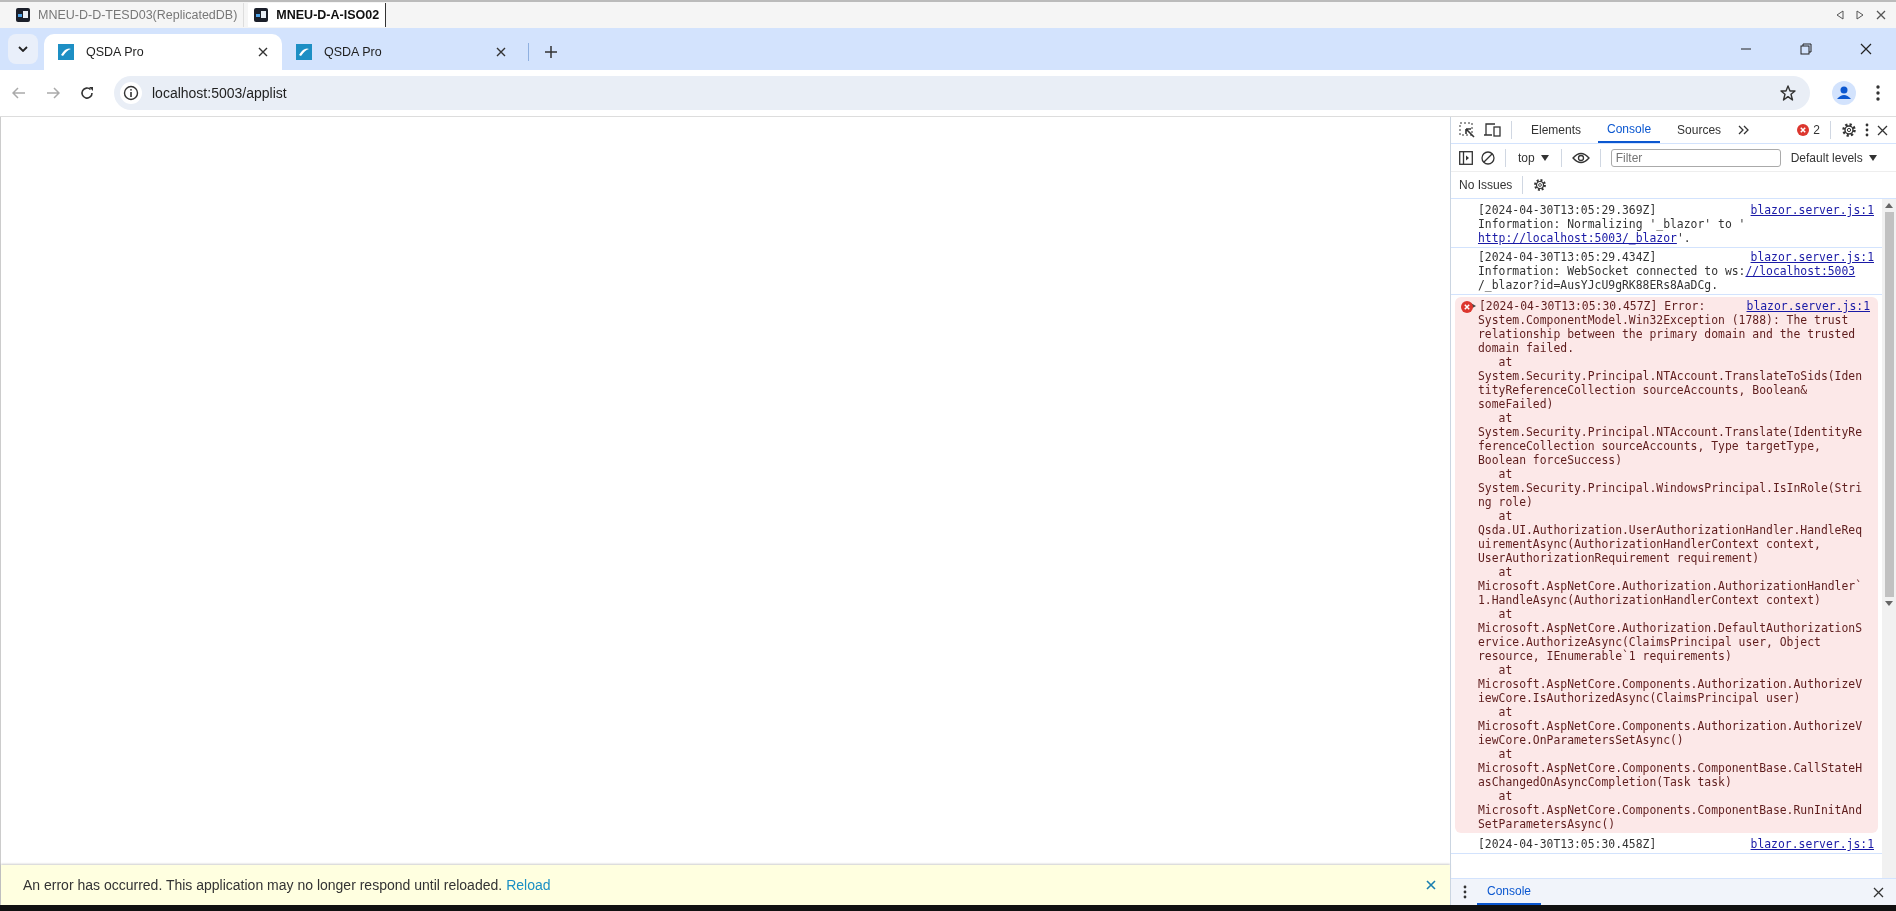  I want to click on profile-avatar-icon, so click(1844, 93).